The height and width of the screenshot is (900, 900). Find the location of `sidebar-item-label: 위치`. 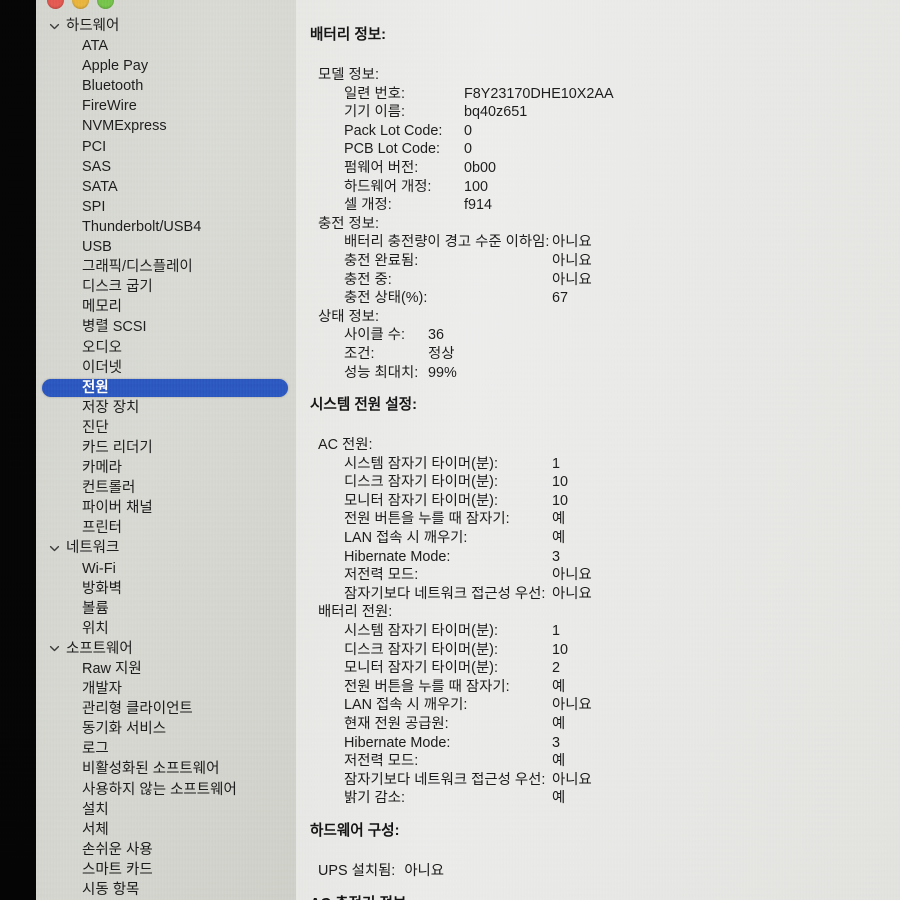

sidebar-item-label: 위치 is located at coordinates (95, 628).